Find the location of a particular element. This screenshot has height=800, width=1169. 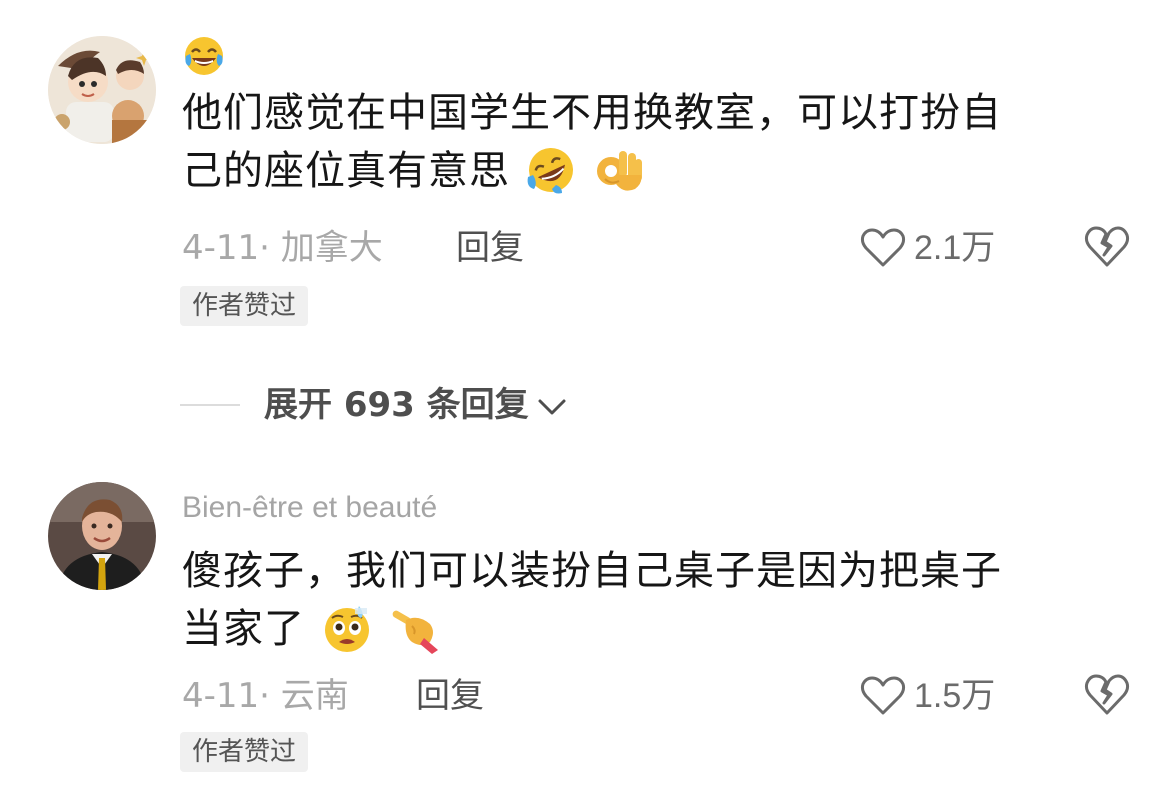

chevron-down-icon is located at coordinates (552, 407).